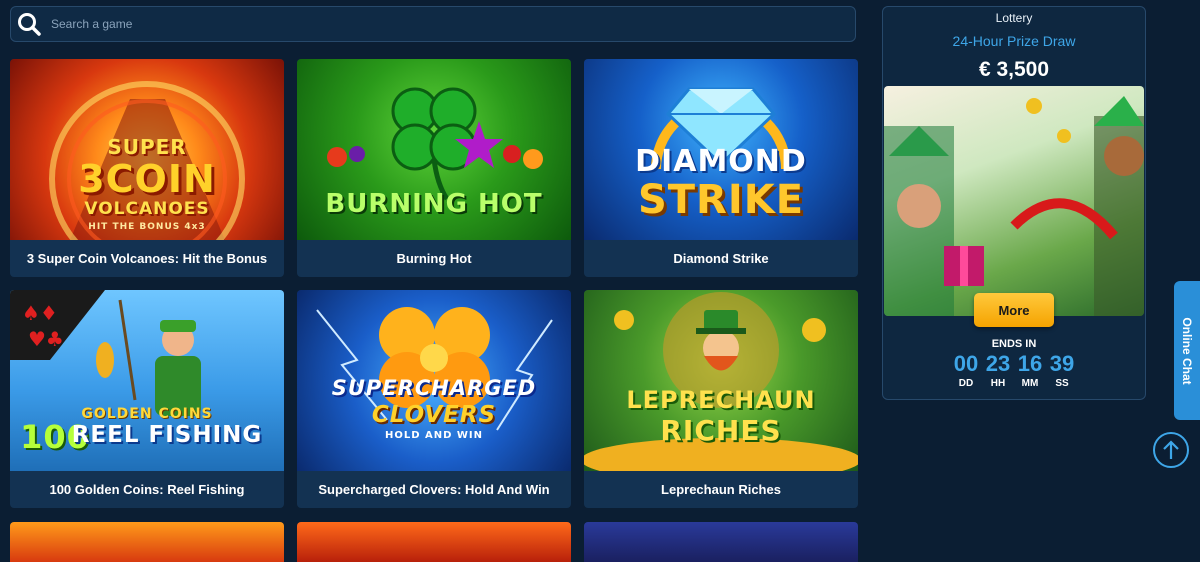 The width and height of the screenshot is (1200, 562). What do you see at coordinates (1030, 383) in the screenshot?
I see `countdown-unit: MM` at bounding box center [1030, 383].